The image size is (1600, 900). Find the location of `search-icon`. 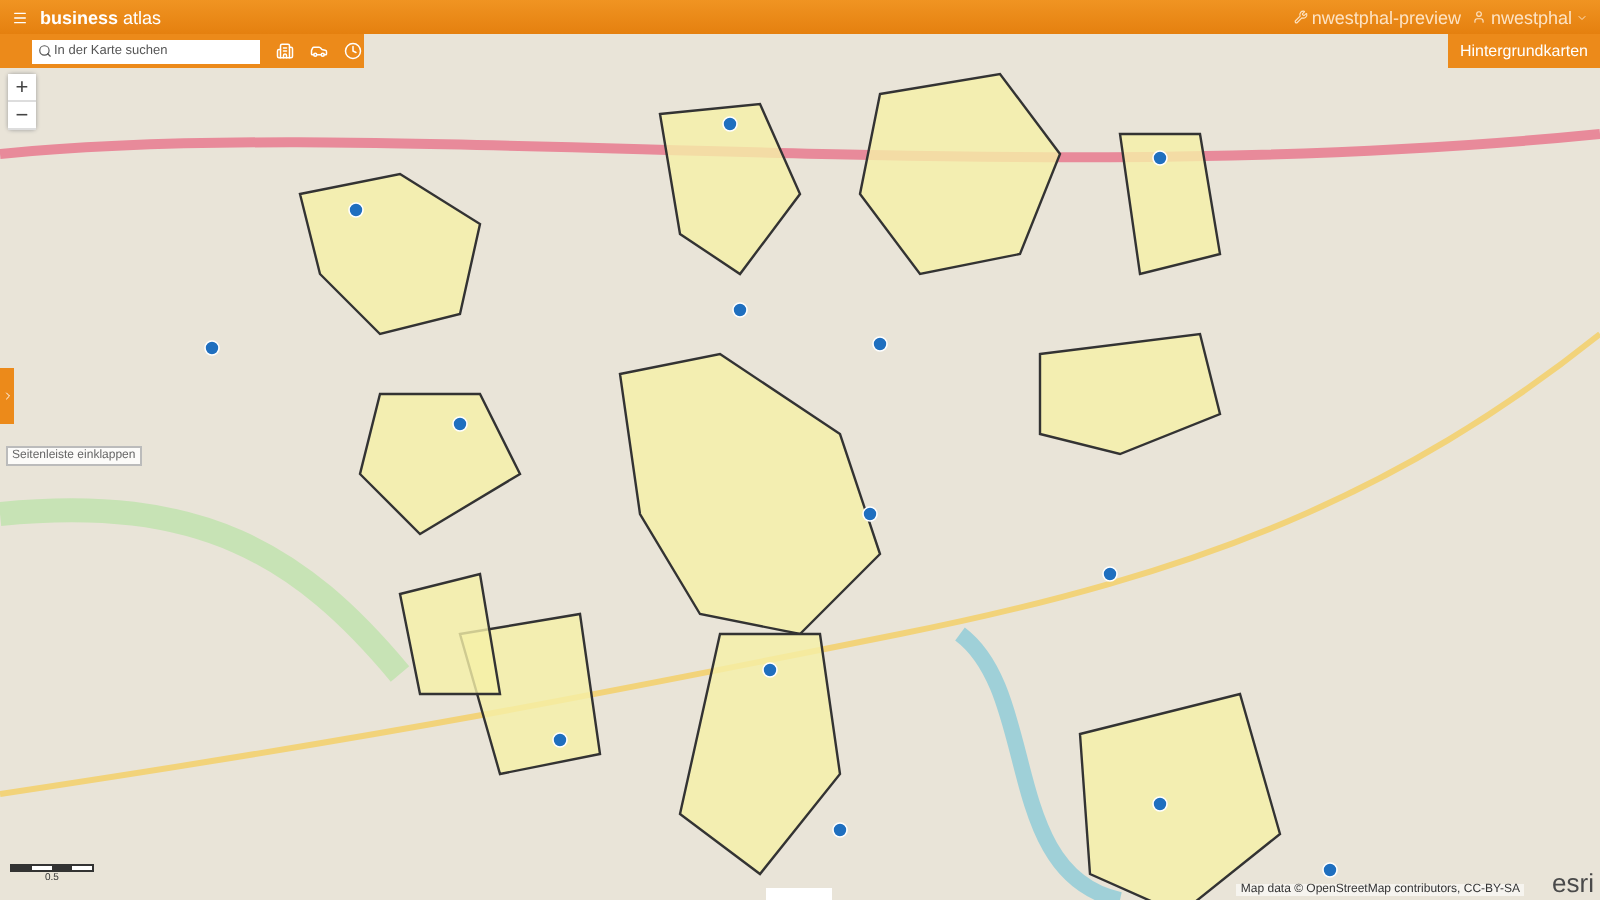

search-icon is located at coordinates (45, 50).